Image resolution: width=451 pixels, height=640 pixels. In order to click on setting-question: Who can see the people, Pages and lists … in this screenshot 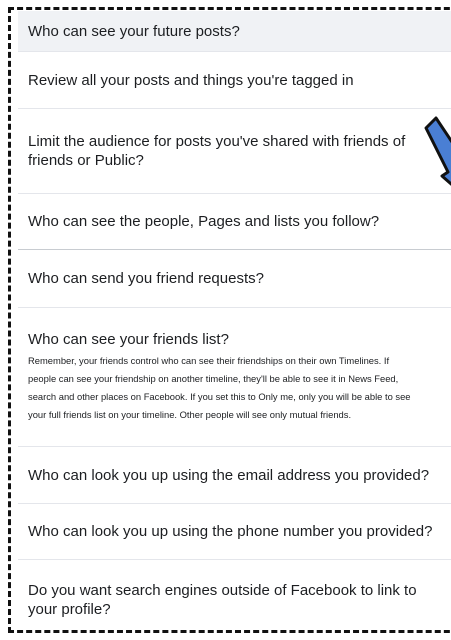, I will do `click(204, 221)`.